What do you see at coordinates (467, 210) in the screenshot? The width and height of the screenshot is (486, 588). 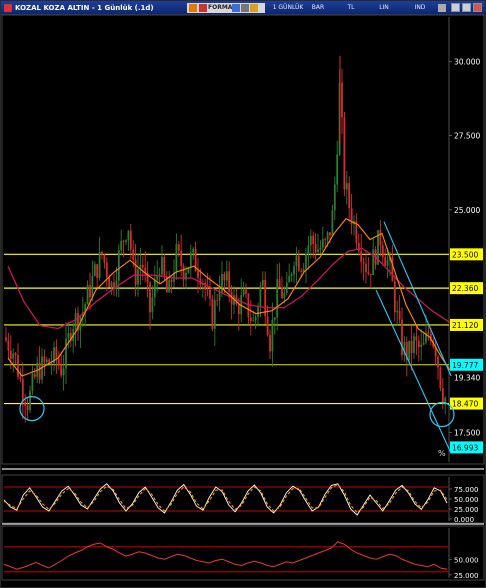 I see `price-tick-label: 25.000` at bounding box center [467, 210].